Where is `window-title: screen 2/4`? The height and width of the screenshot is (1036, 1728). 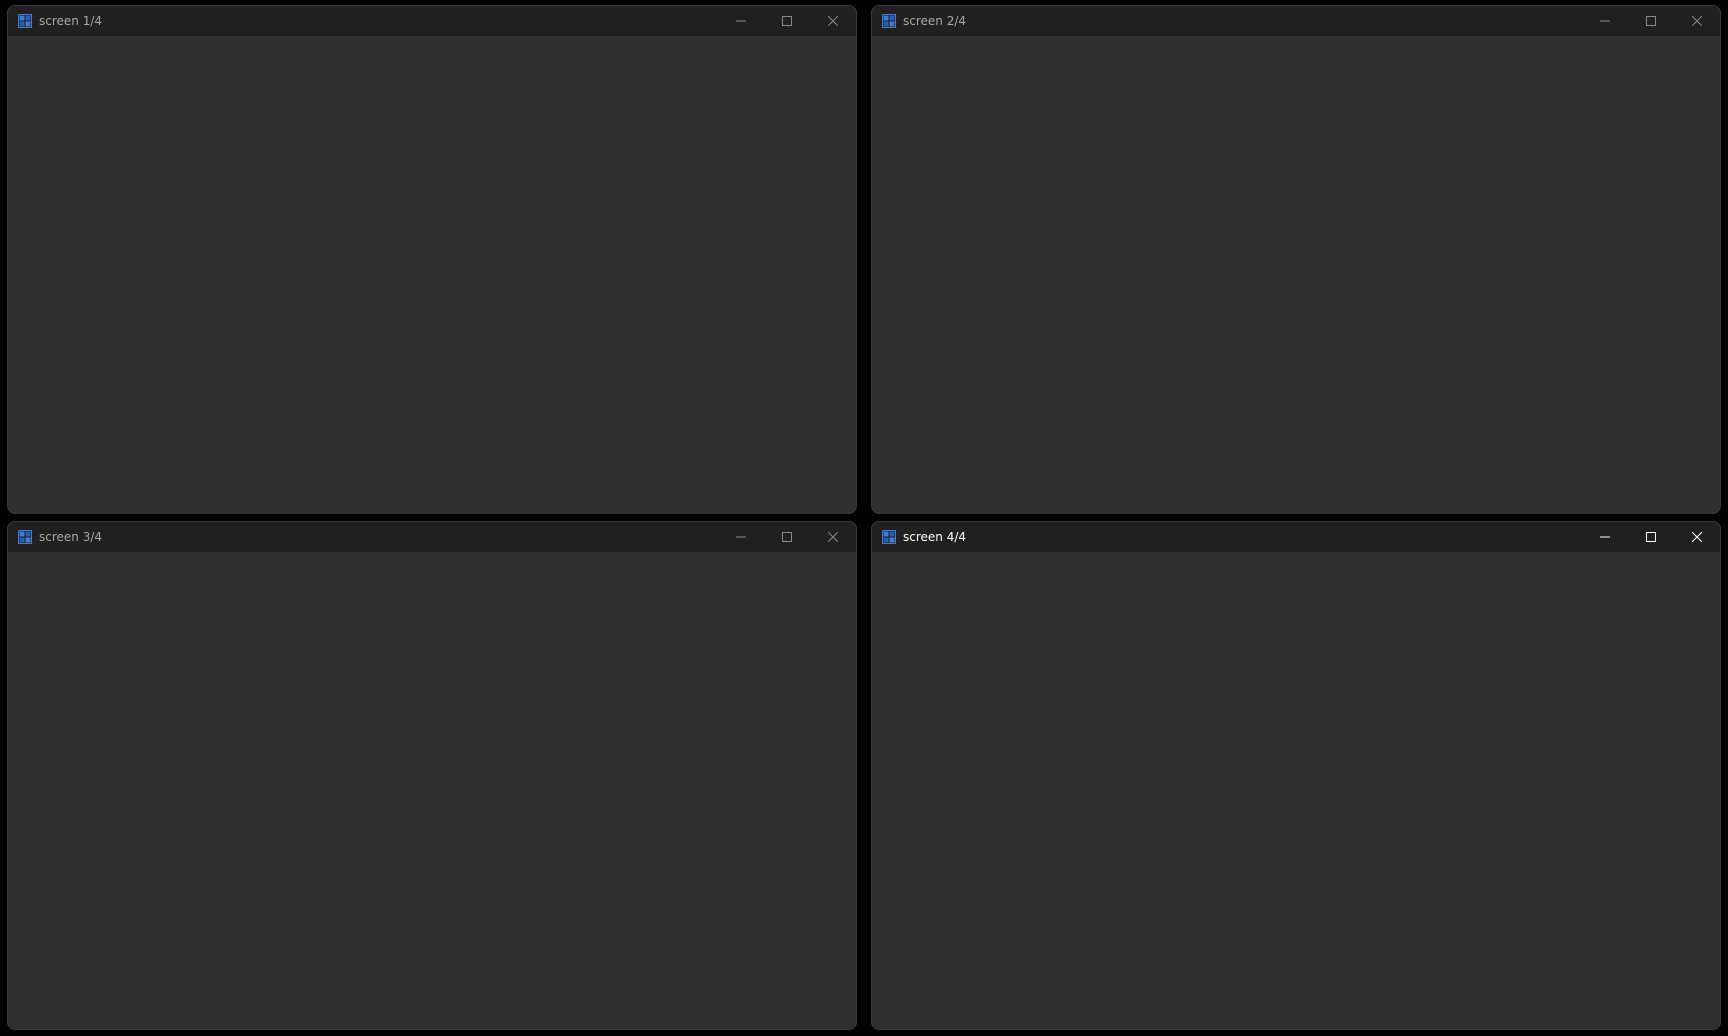 window-title: screen 2/4 is located at coordinates (935, 21).